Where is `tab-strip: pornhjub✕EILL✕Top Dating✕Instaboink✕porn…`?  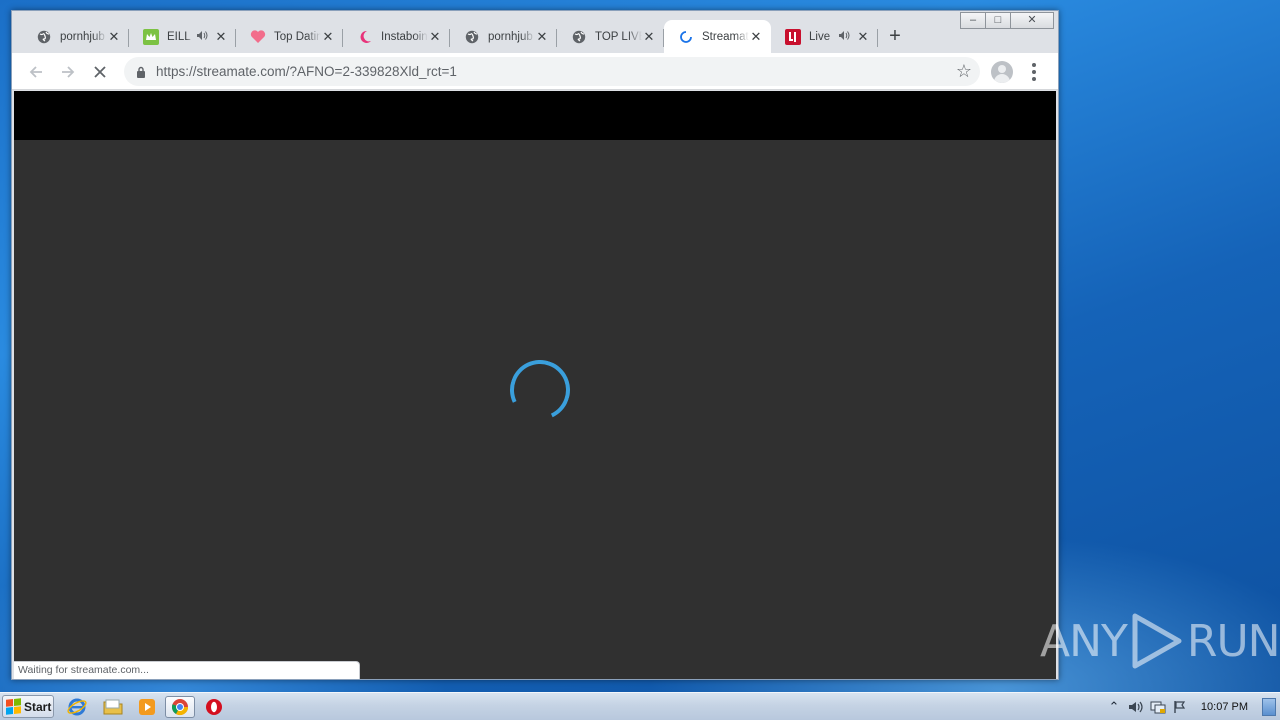 tab-strip: pornhjub✕EILL✕Top Dating✕Instaboink✕porn… is located at coordinates (467, 36).